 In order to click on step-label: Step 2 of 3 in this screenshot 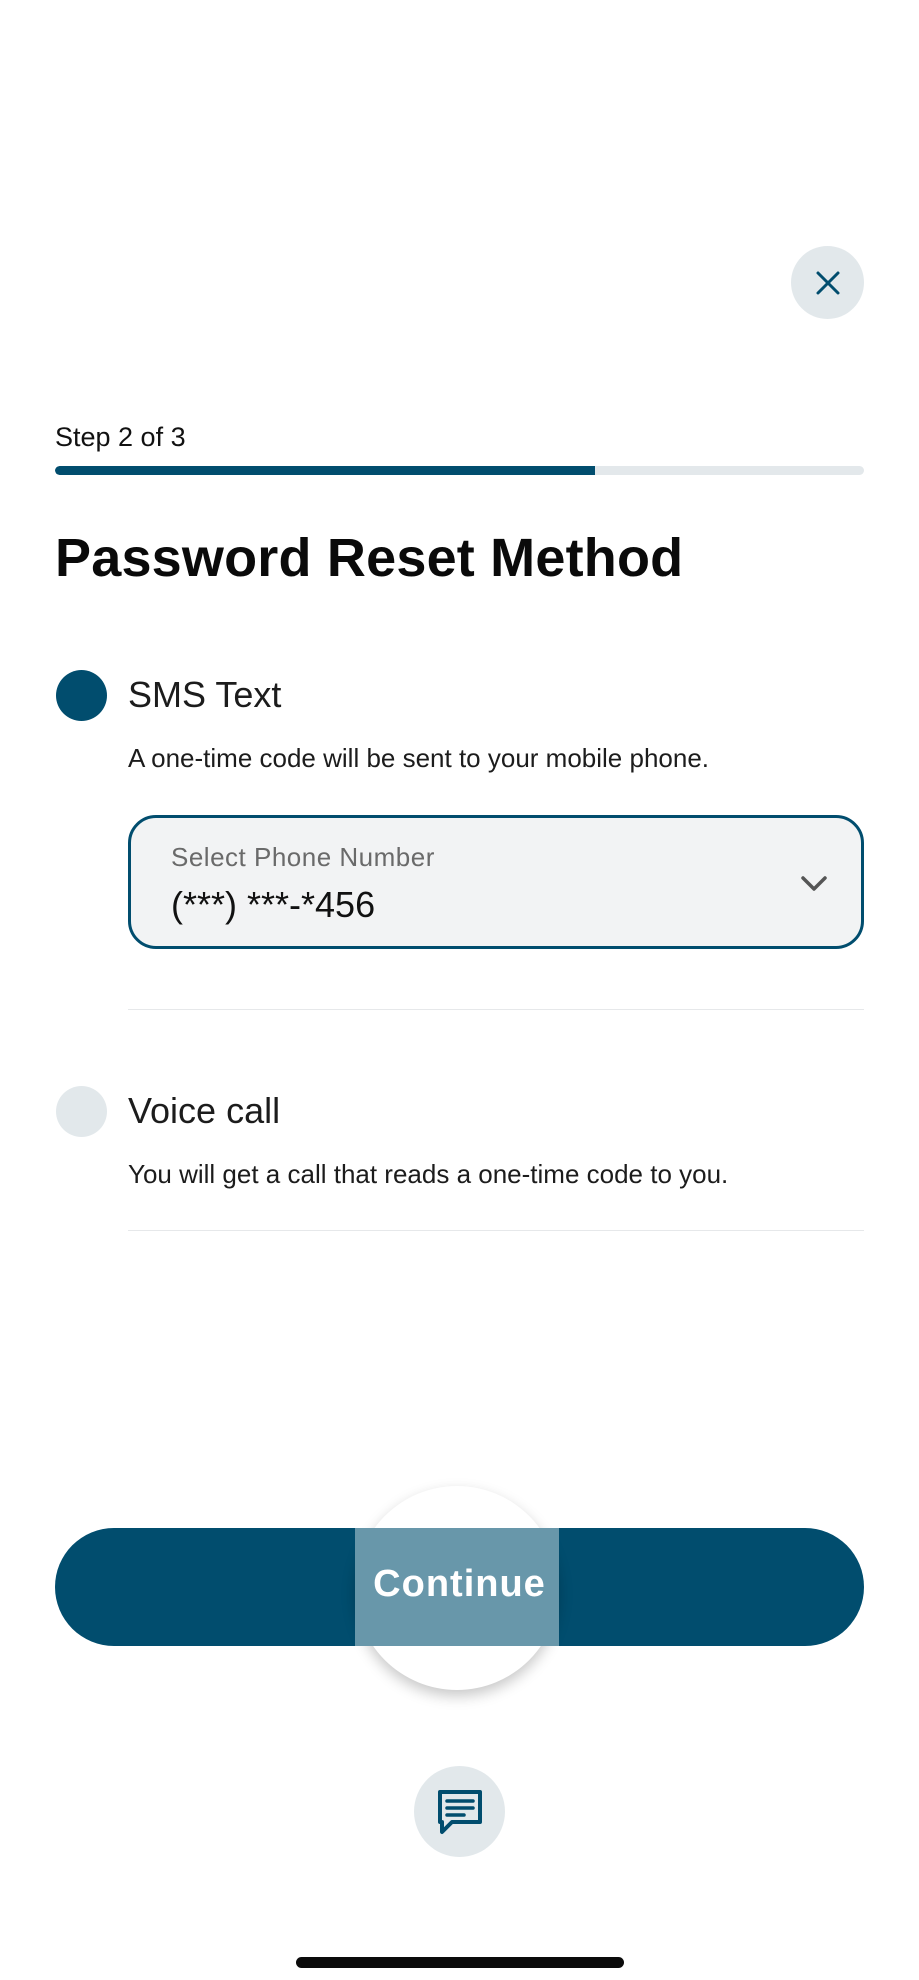, I will do `click(120, 437)`.